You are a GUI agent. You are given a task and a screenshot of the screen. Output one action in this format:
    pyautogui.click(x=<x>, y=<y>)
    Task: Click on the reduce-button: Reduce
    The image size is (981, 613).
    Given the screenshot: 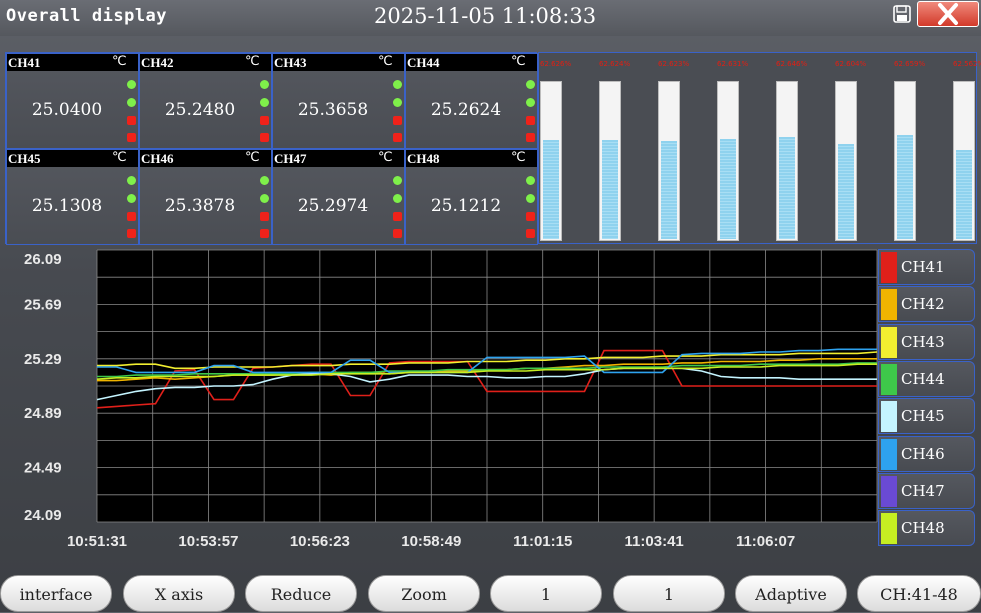 What is the action you would take?
    pyautogui.click(x=301, y=593)
    